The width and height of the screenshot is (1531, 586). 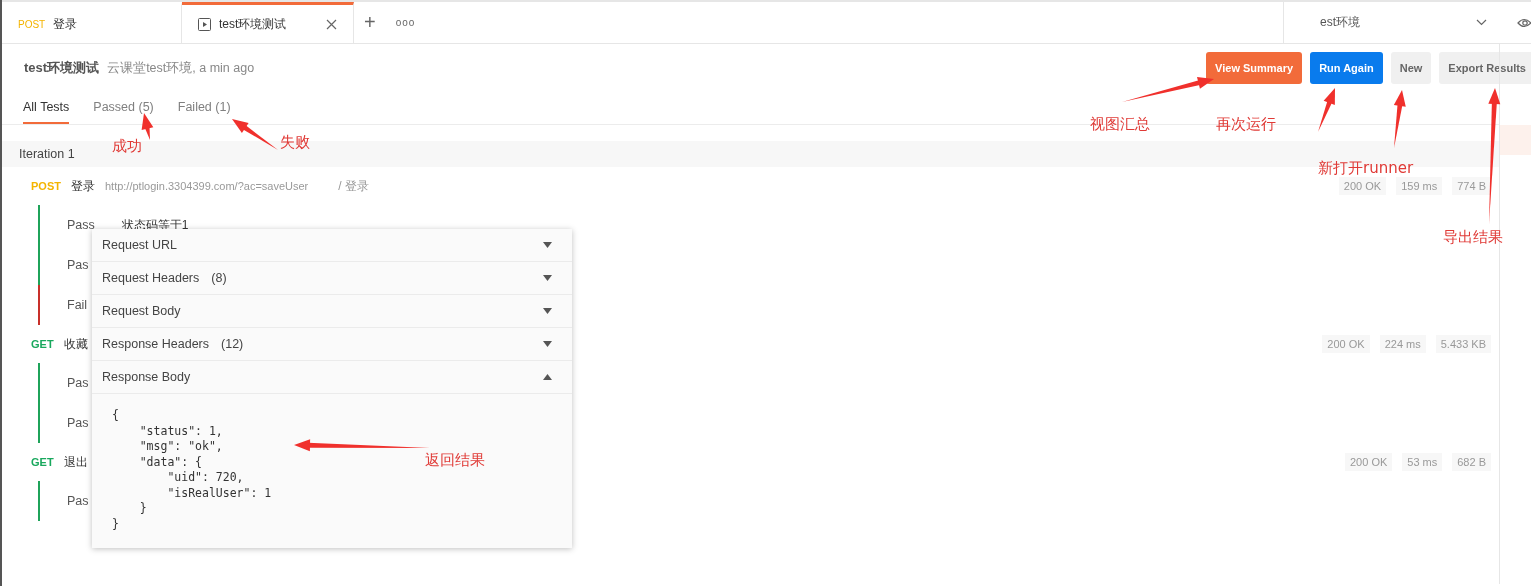 I want to click on annotation-text: 再次运行, so click(x=1246, y=124).